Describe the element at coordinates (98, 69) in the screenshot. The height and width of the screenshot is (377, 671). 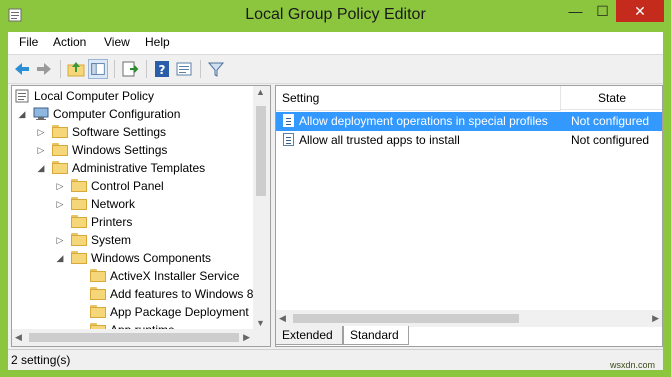
I see `show-hide-tree-icon` at that location.